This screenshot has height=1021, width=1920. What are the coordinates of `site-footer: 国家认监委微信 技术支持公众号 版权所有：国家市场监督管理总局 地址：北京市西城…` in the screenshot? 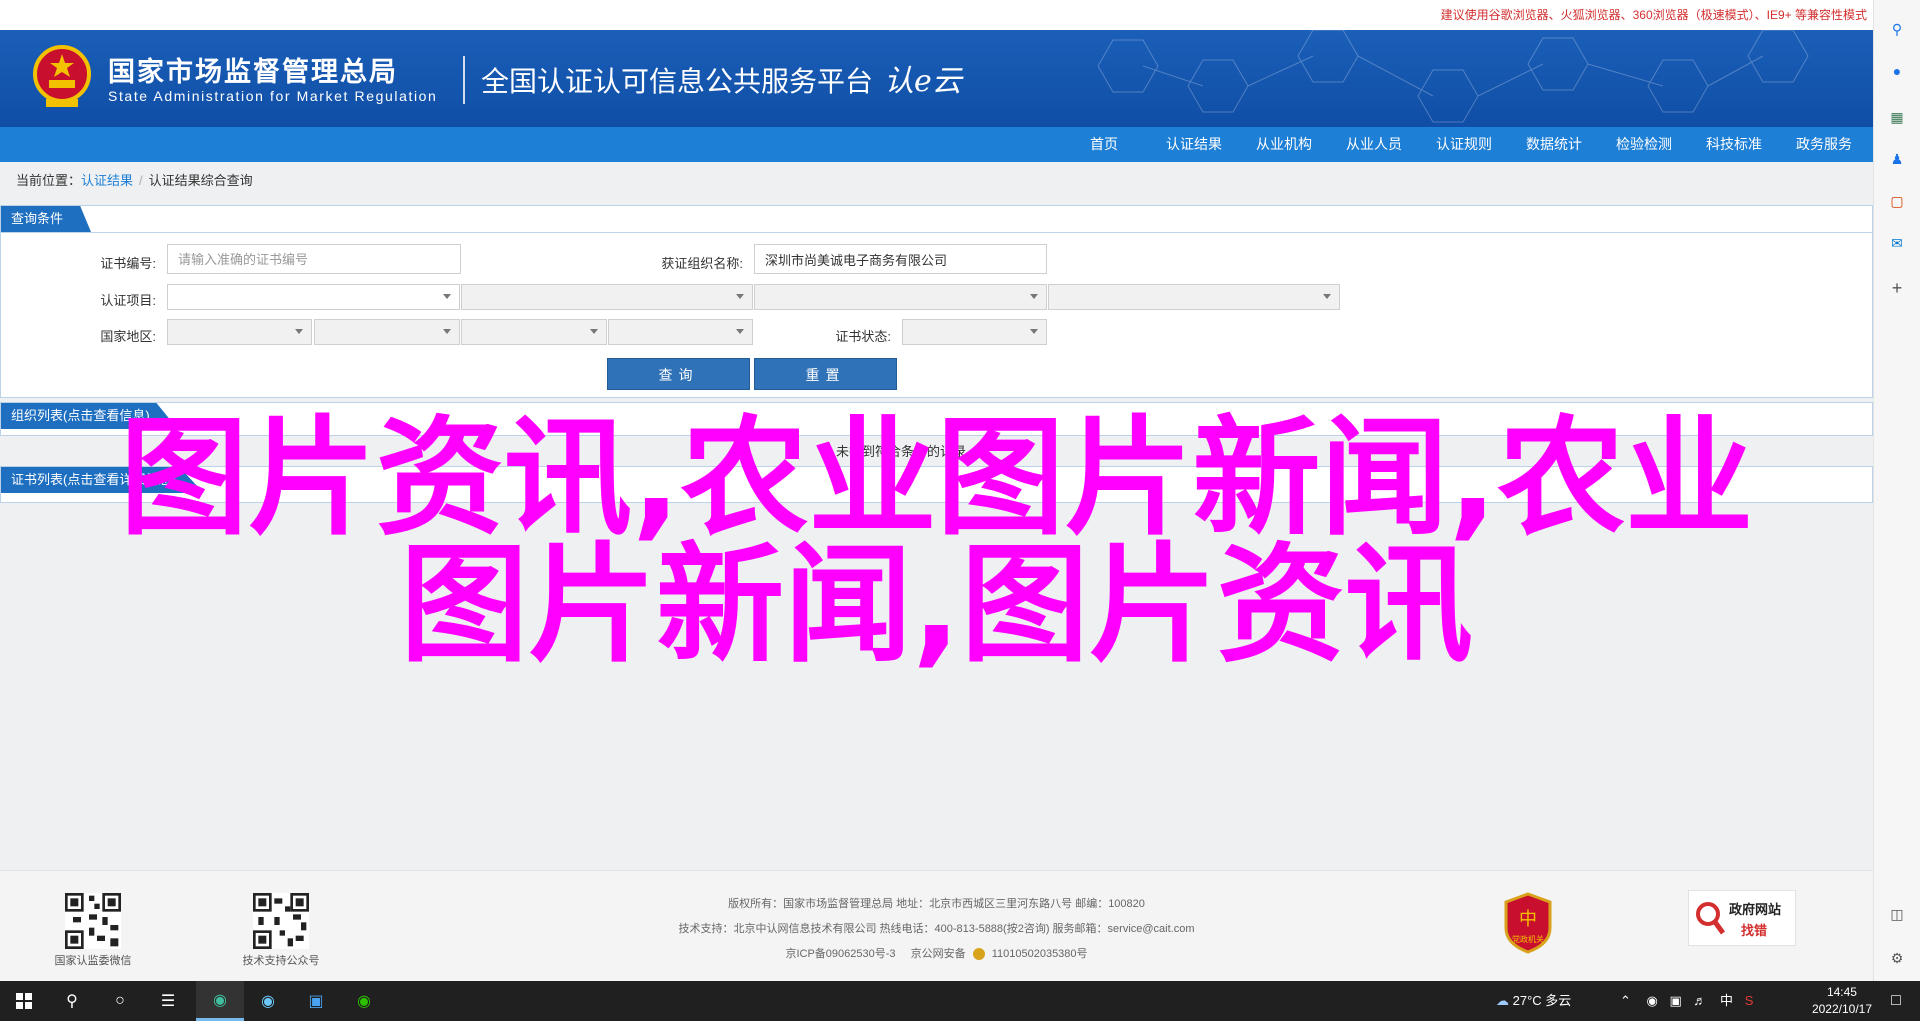 It's located at (936, 925).